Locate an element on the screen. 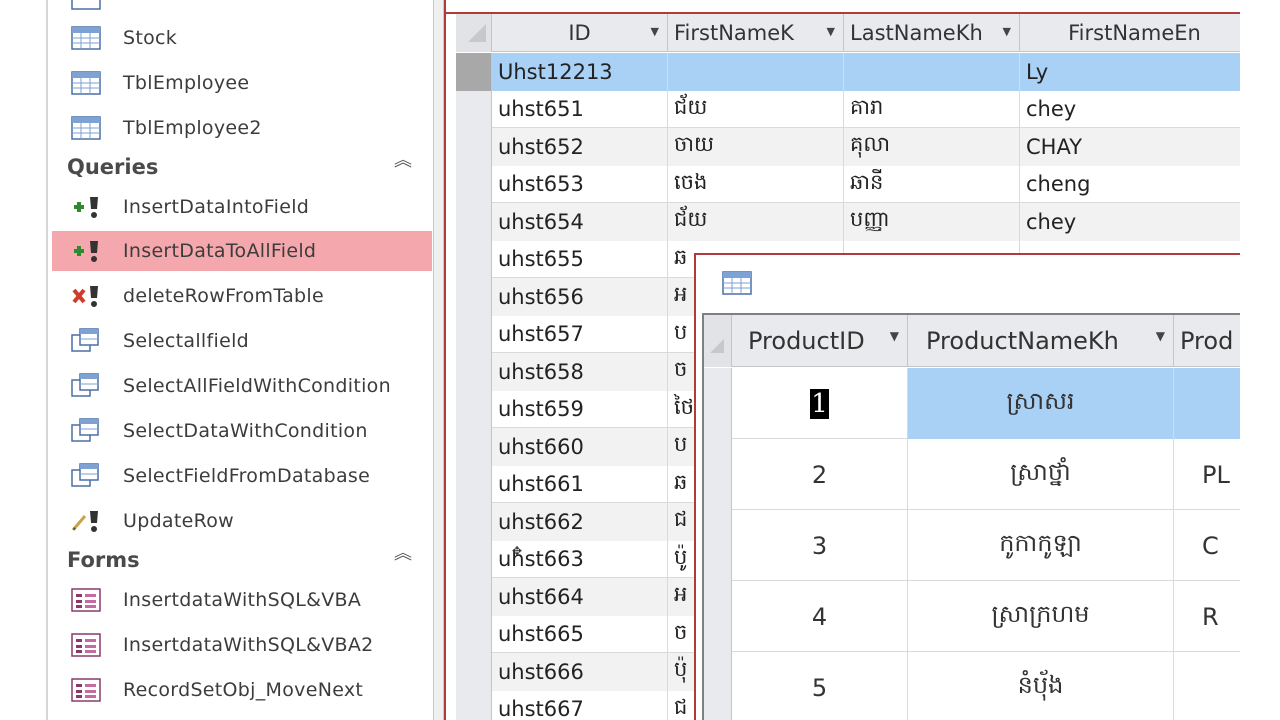  cell-fe: Ly is located at coordinates (1135, 72).